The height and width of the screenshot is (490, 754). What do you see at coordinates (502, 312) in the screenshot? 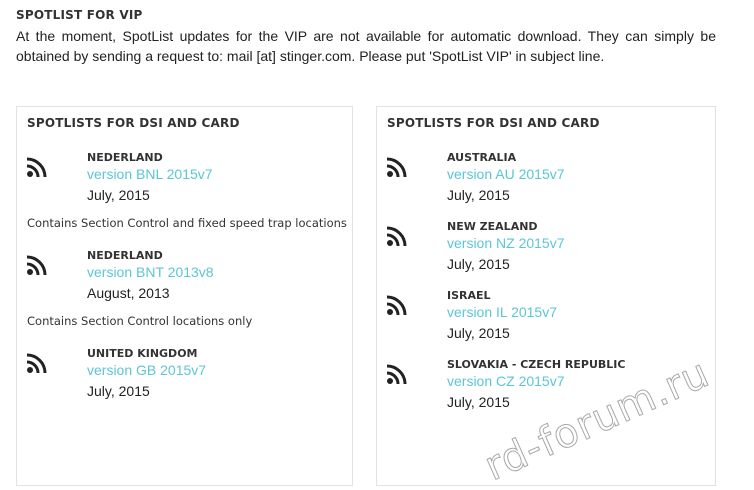
I see `version-download-link: version IL 2015v7` at bounding box center [502, 312].